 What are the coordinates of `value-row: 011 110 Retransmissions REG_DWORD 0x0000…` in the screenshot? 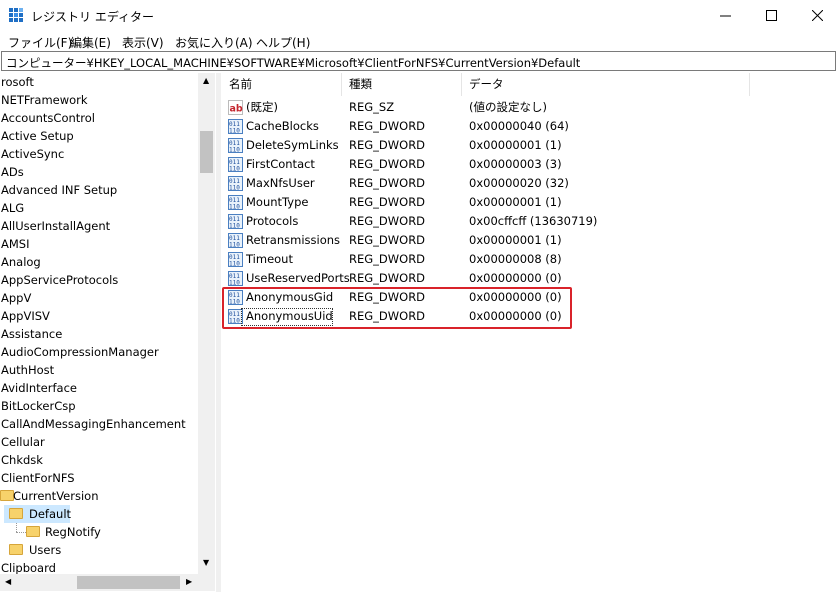 It's located at (531, 240).